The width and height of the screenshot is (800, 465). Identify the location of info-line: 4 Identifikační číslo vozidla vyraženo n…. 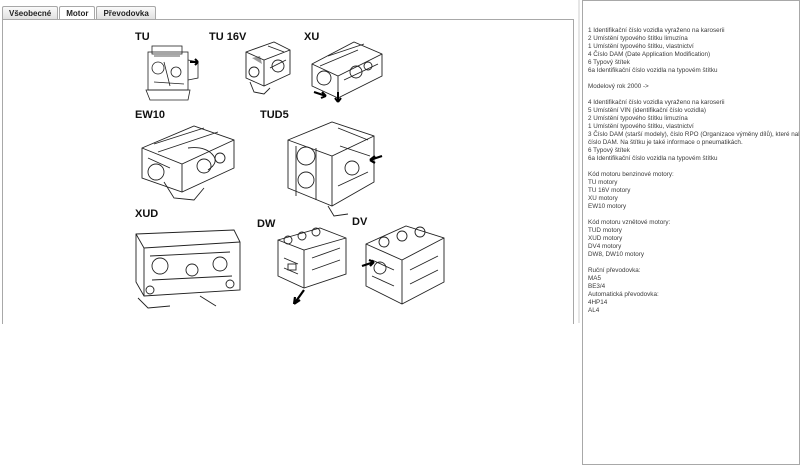
(656, 102).